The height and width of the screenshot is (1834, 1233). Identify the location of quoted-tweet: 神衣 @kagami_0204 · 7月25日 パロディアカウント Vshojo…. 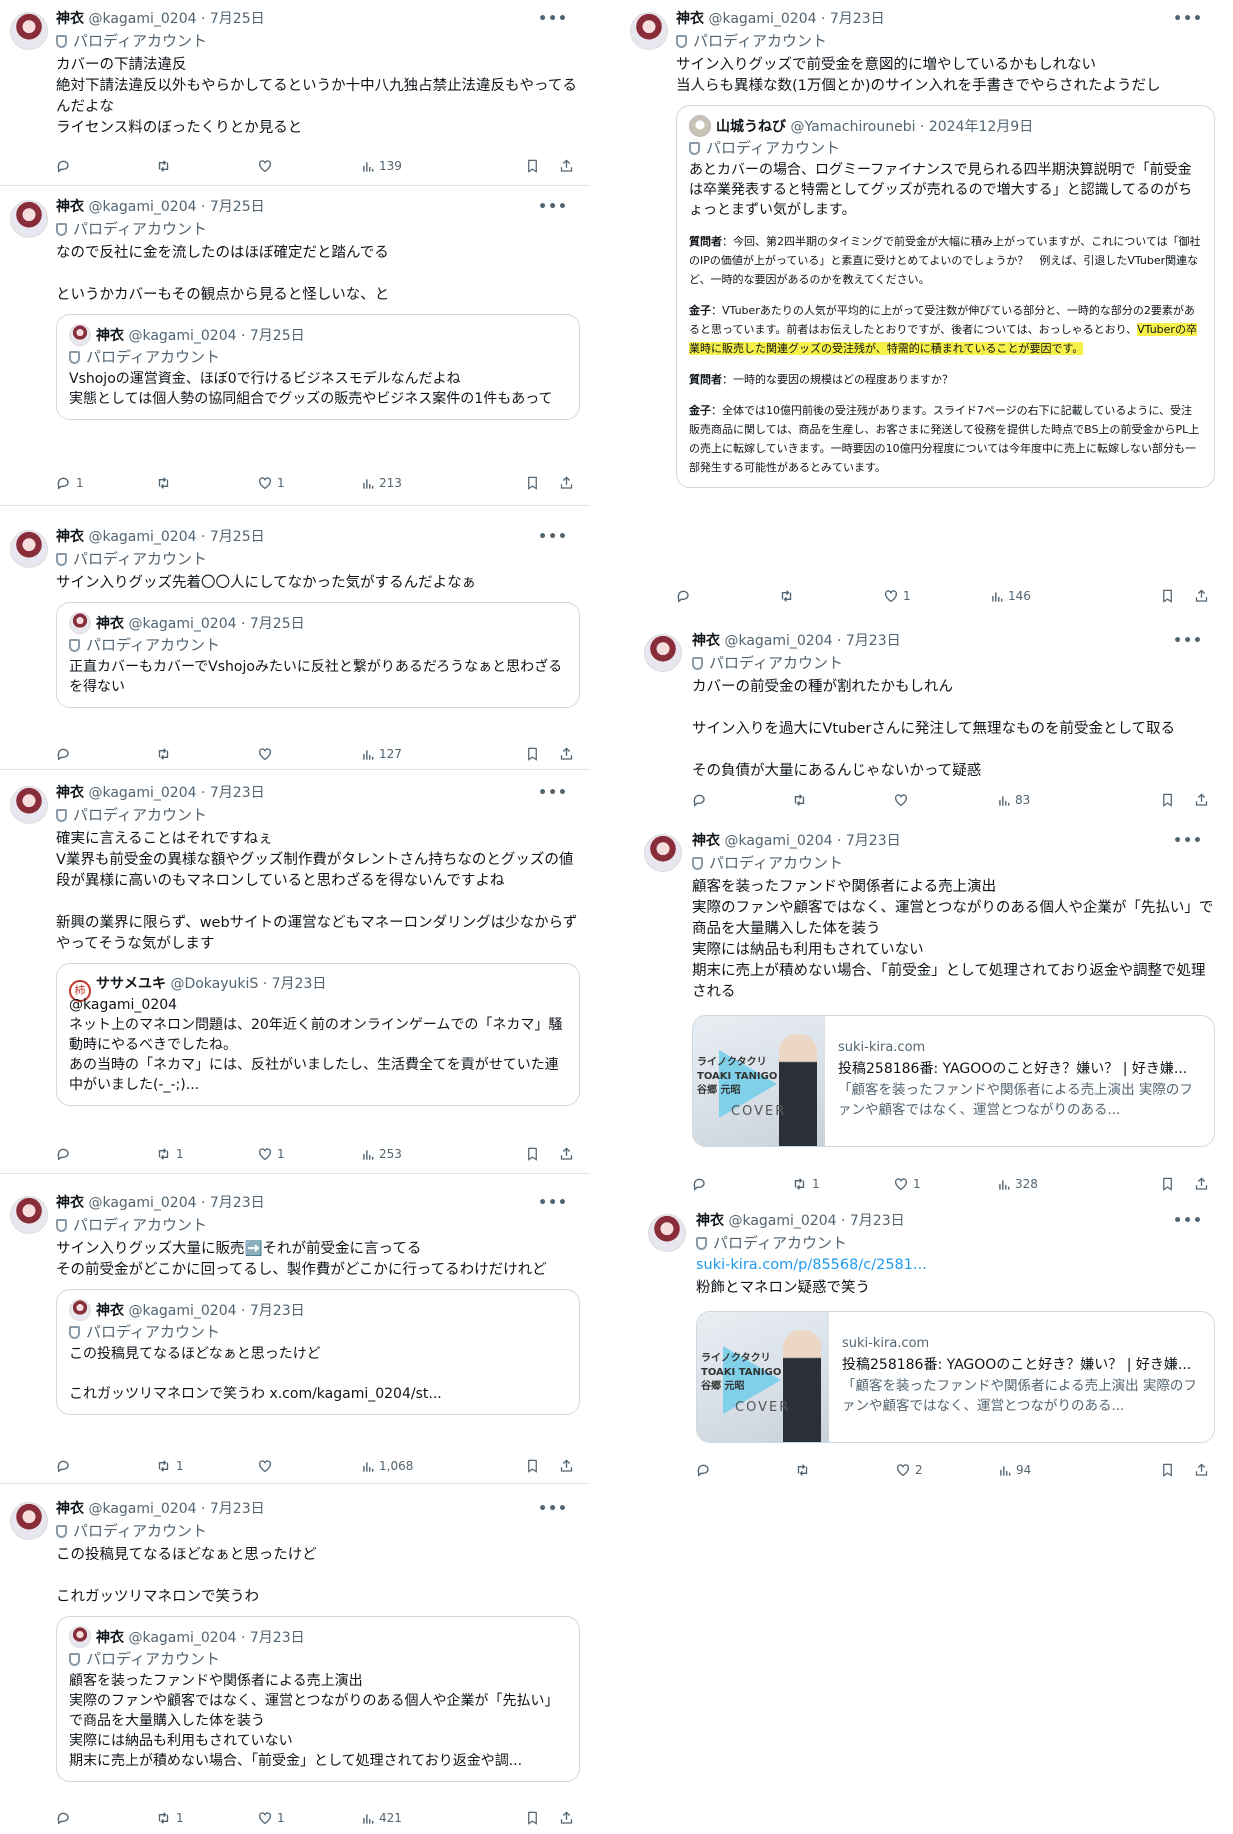
(318, 367).